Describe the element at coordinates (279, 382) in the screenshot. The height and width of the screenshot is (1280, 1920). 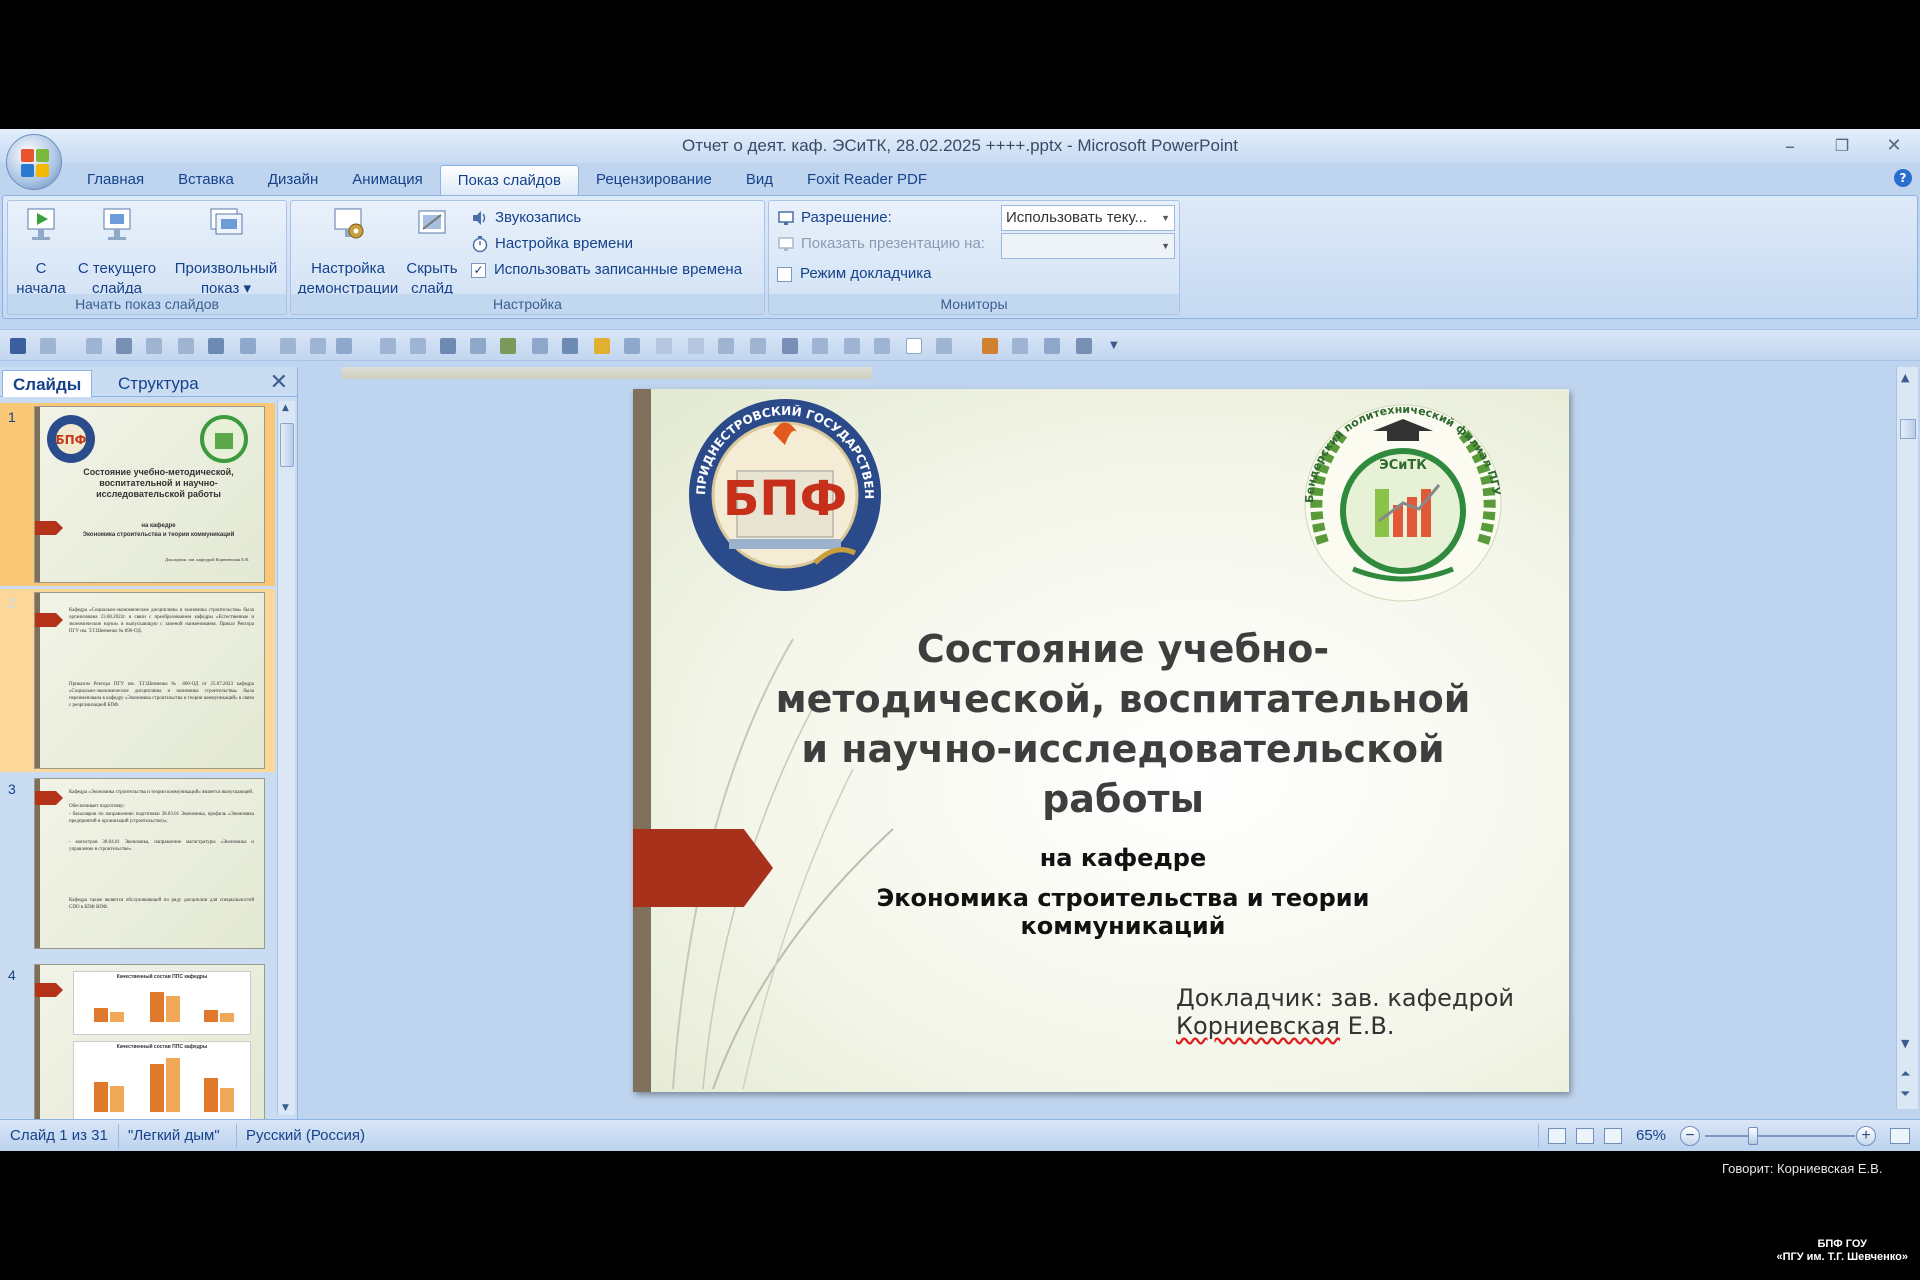
I see `pane-close-icon: ✕` at that location.